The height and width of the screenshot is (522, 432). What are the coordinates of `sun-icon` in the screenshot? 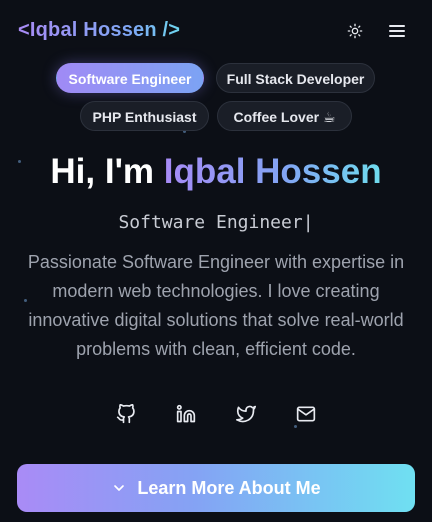 It's located at (355, 31).